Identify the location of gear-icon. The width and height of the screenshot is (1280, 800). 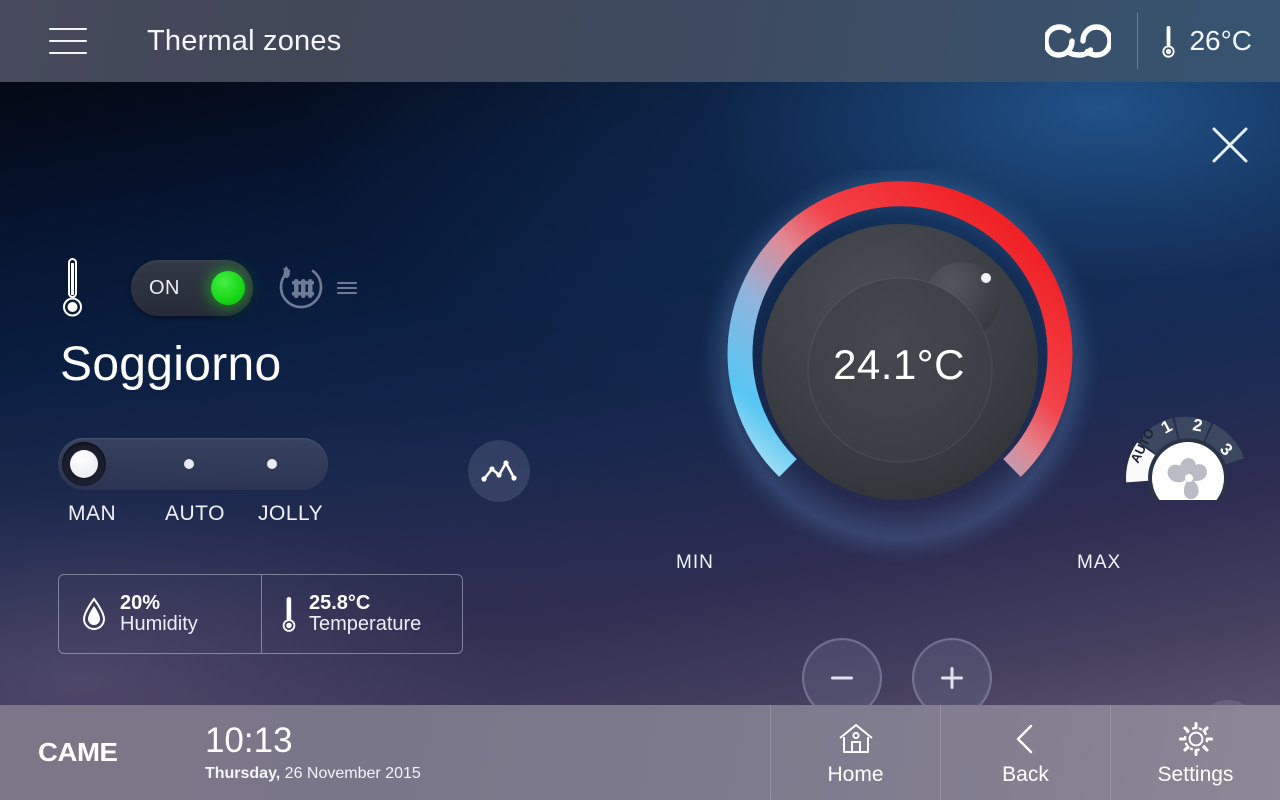
(1196, 739).